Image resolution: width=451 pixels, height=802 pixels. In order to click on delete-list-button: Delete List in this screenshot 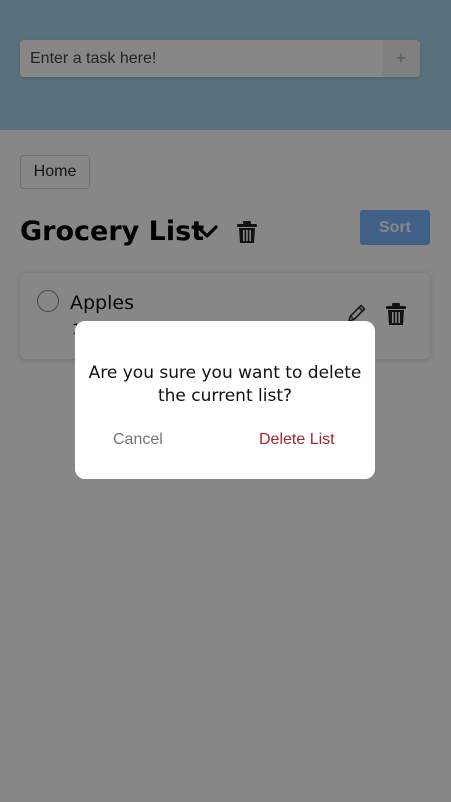, I will do `click(297, 440)`.